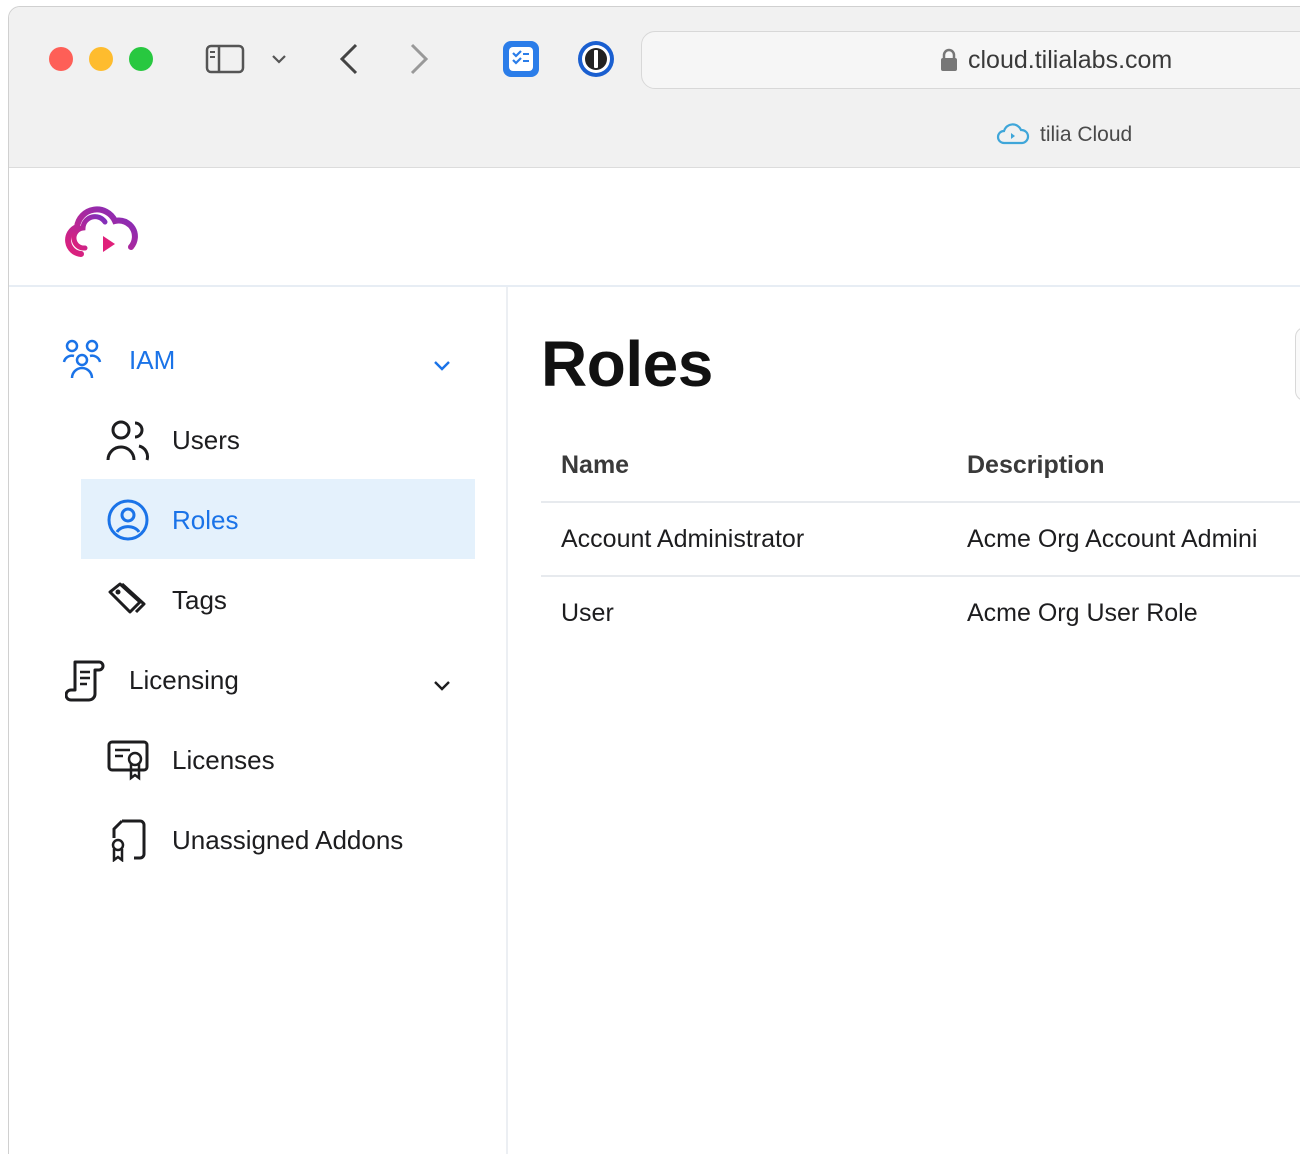  I want to click on checklist-icon, so click(521, 59).